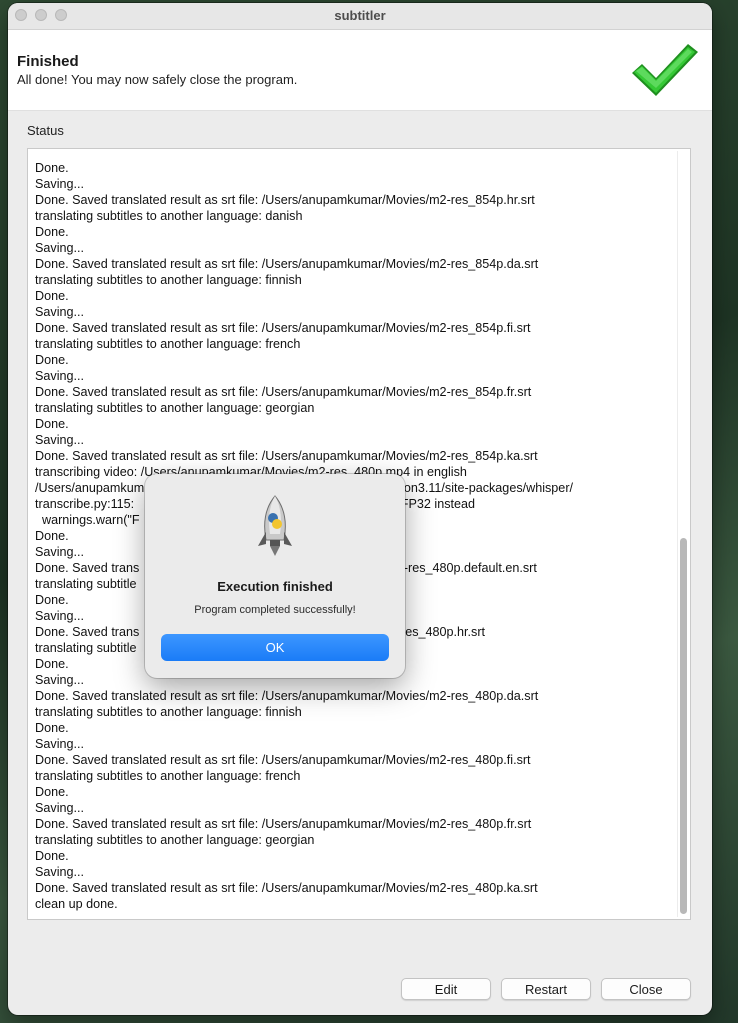  Describe the element at coordinates (275, 586) in the screenshot. I see `dialog-title: Execution finished` at that location.